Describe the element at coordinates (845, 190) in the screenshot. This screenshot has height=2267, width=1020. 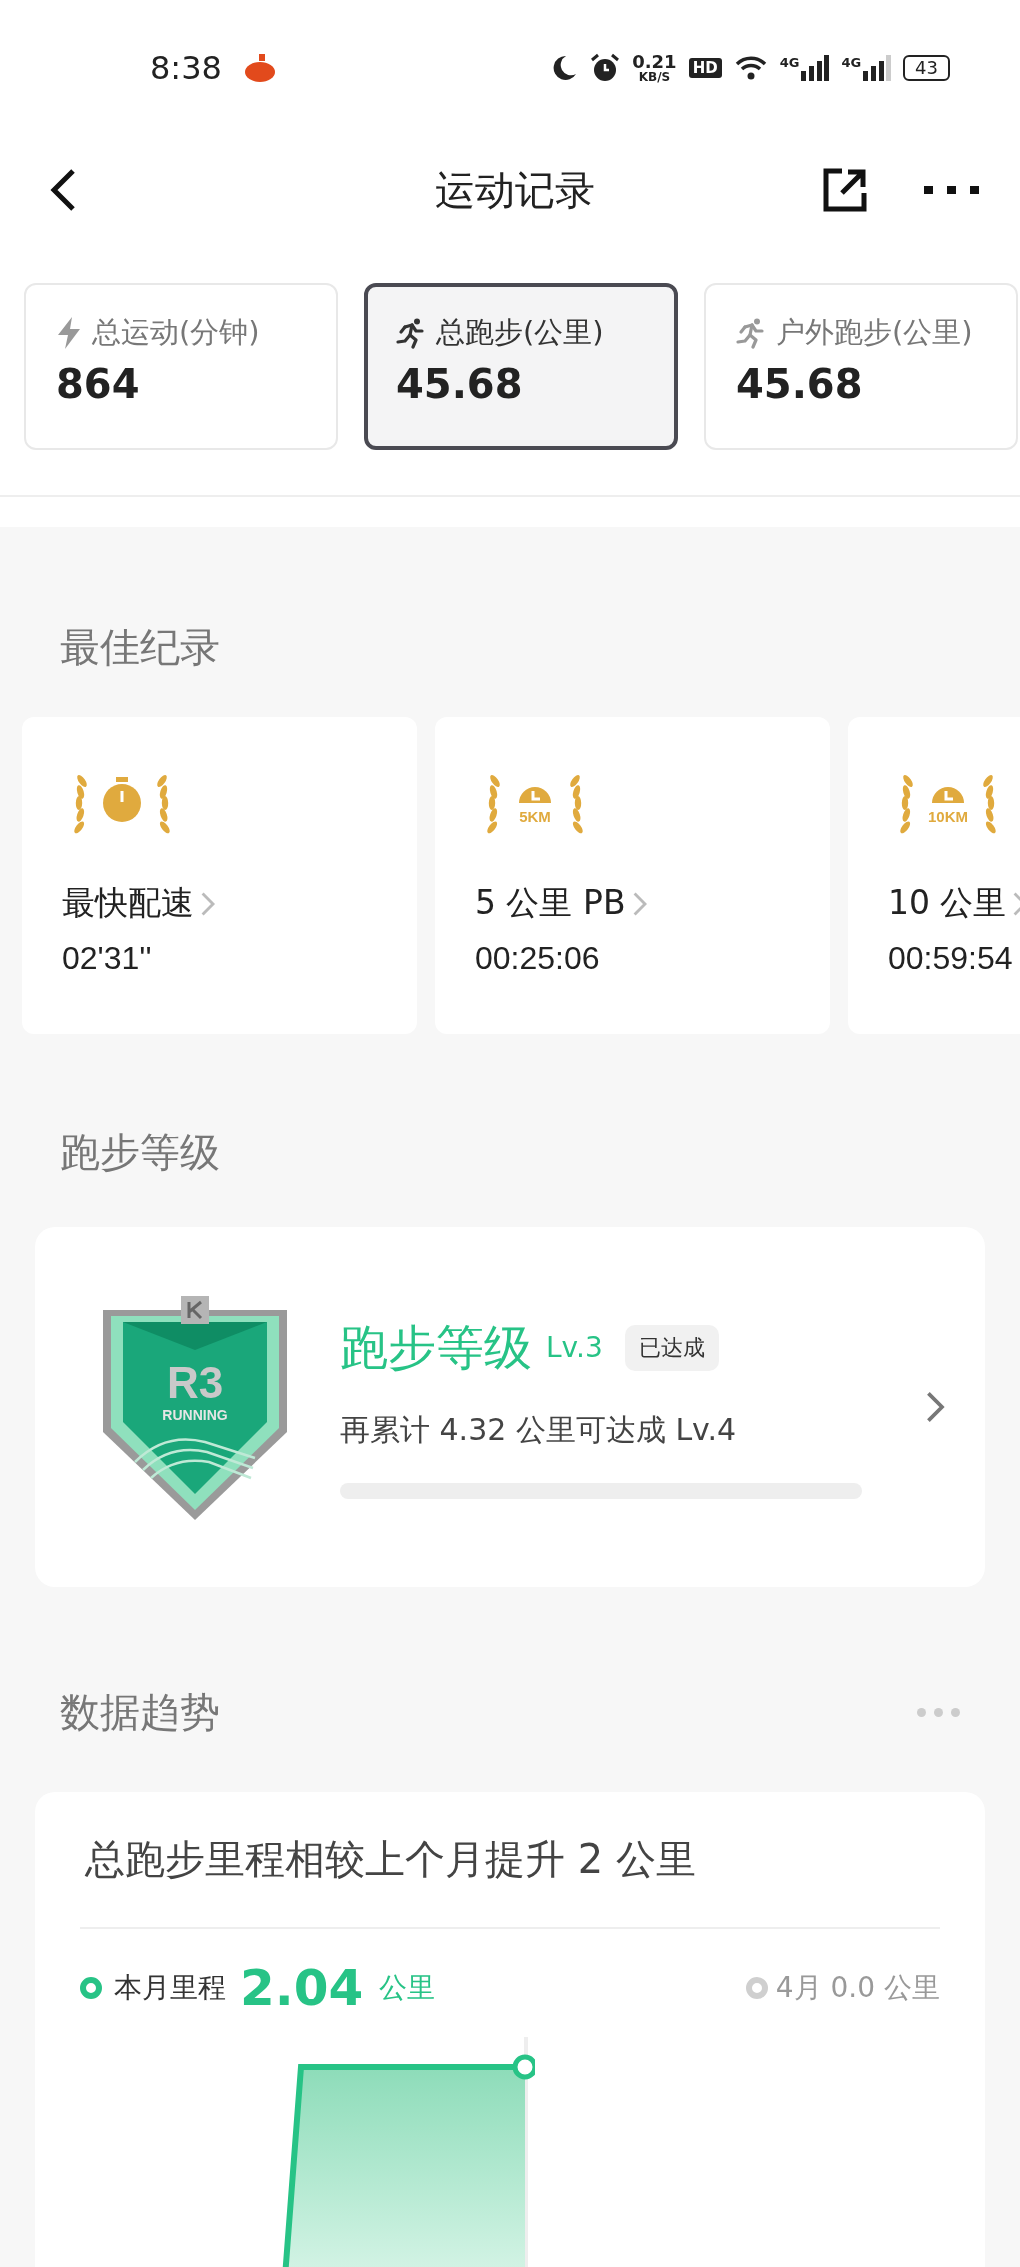
I see `share-button` at that location.